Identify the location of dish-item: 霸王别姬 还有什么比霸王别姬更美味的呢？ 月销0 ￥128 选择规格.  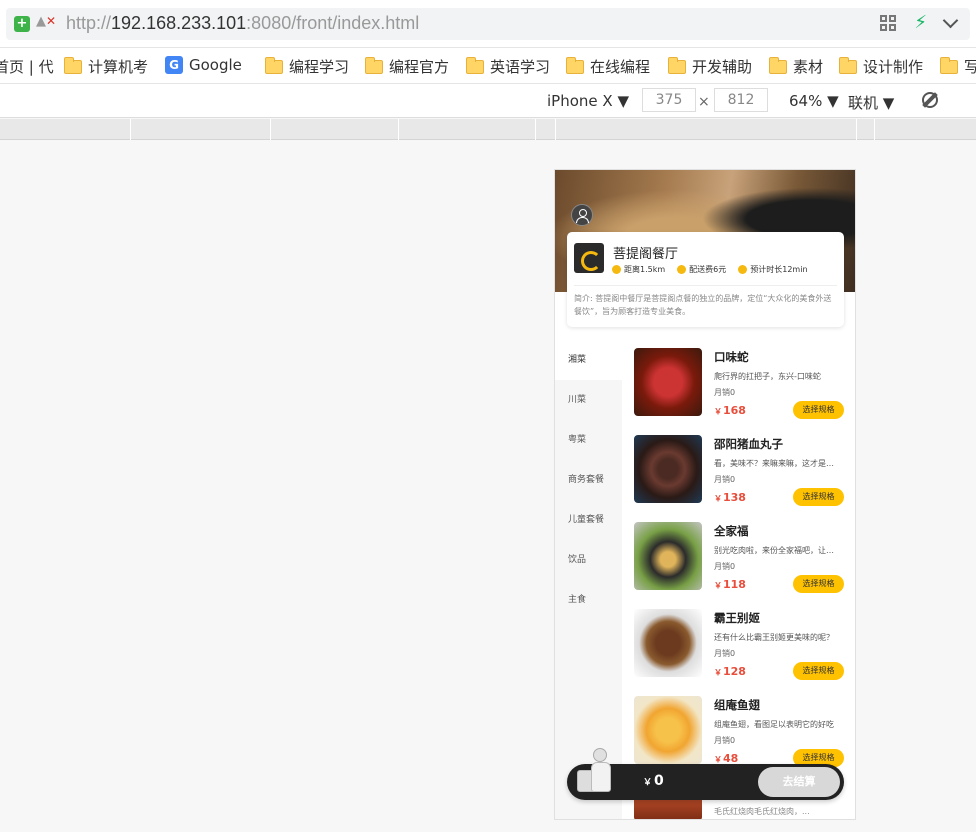
(741, 641).